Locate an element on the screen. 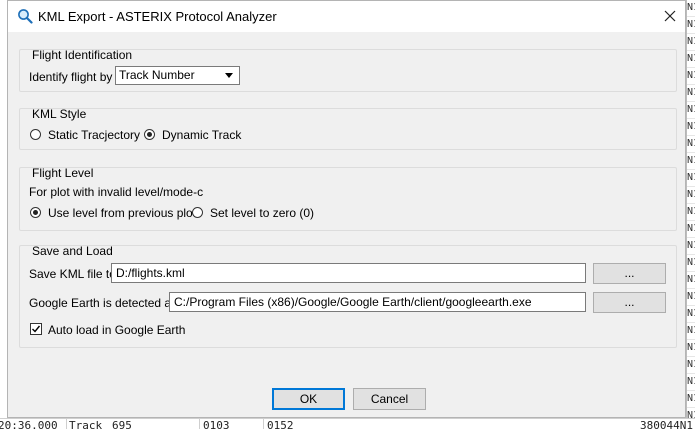 The image size is (695, 429). google-earth-label: Google Earth is detected at is located at coordinates (102, 303).